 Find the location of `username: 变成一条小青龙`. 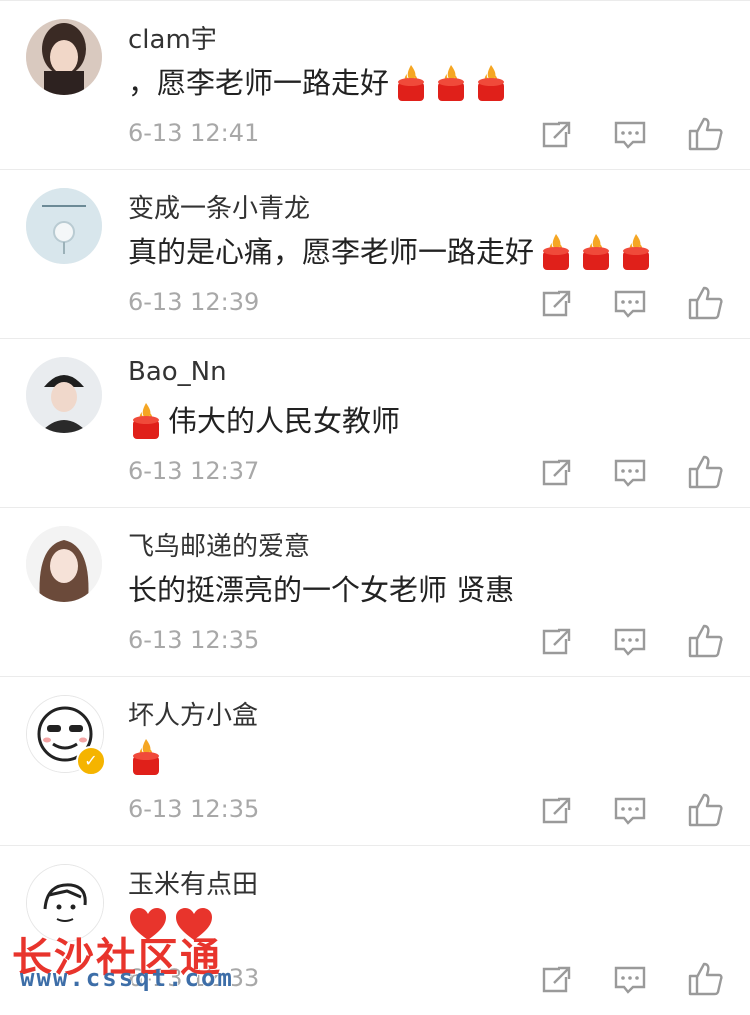

username: 变成一条小青龙 is located at coordinates (219, 206).